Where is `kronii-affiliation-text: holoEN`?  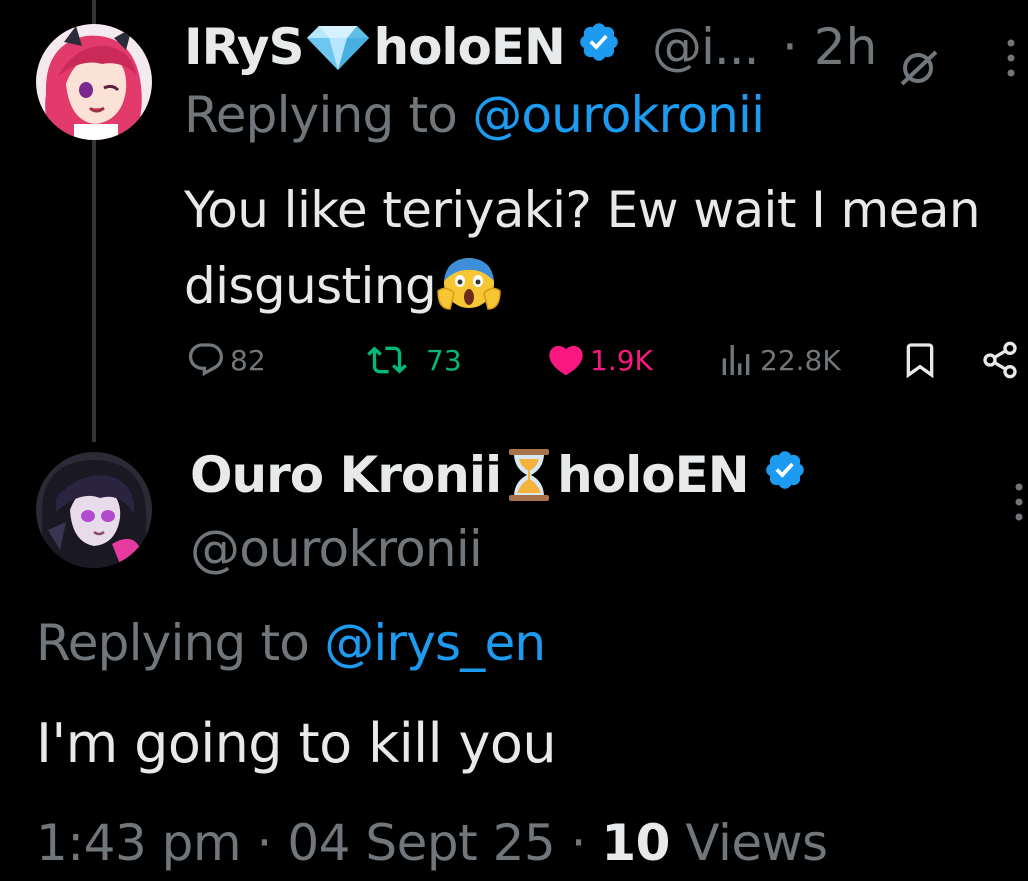
kronii-affiliation-text: holoEN is located at coordinates (653, 475).